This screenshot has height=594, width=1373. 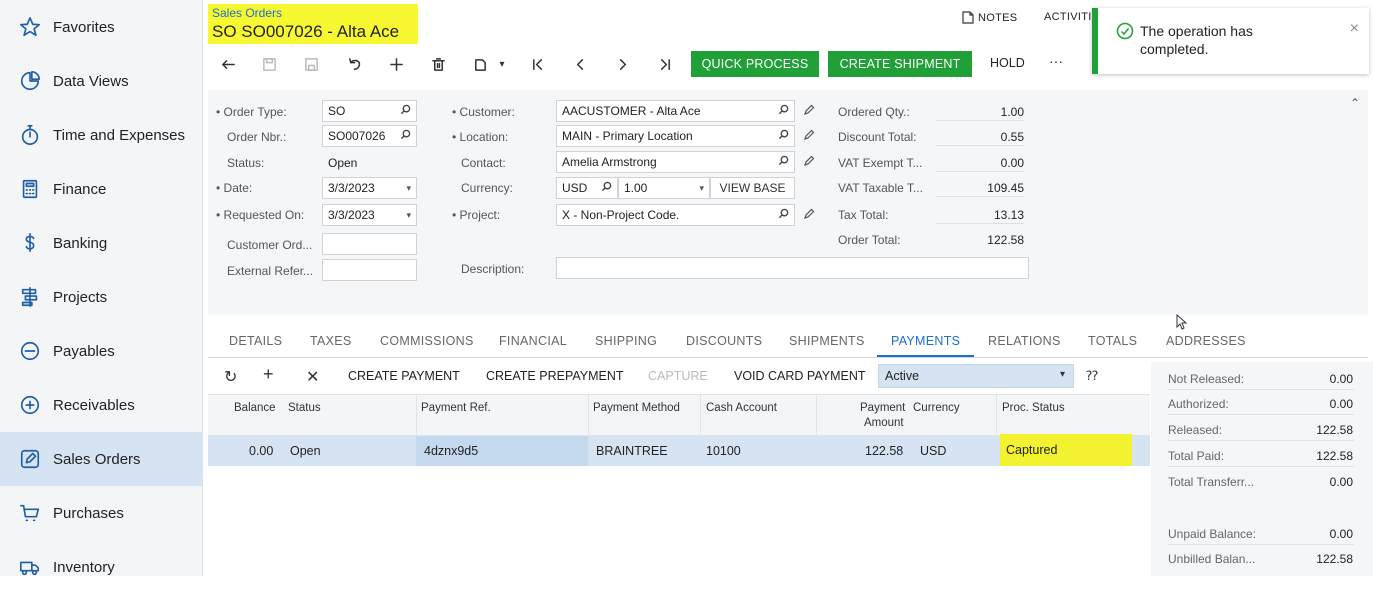 What do you see at coordinates (664, 188) in the screenshot?
I see `currency-rate-field: 1.00 ▾` at bounding box center [664, 188].